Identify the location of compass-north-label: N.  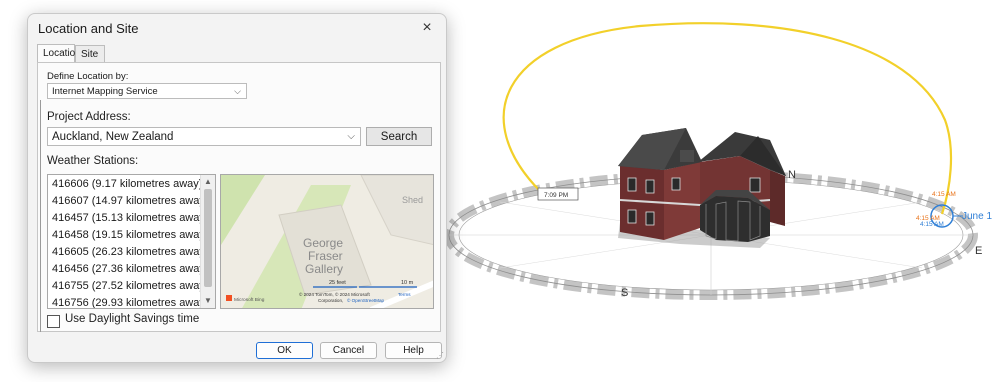
(792, 175).